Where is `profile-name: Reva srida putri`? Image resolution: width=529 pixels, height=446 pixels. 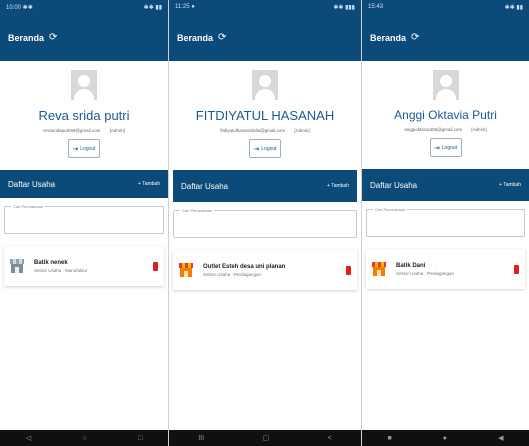
profile-name: Reva srida putri is located at coordinates (84, 115).